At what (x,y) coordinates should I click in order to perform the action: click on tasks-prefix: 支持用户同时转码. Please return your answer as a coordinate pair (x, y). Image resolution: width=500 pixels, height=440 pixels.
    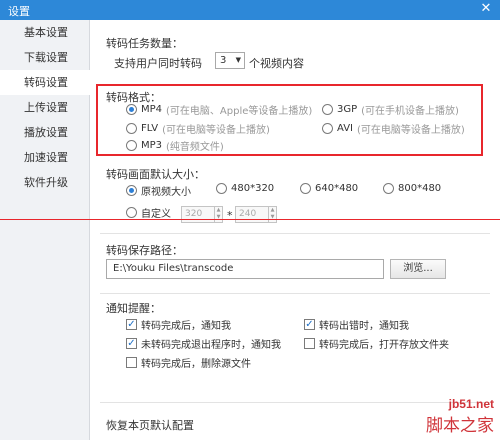
    Looking at the image, I should click on (158, 63).